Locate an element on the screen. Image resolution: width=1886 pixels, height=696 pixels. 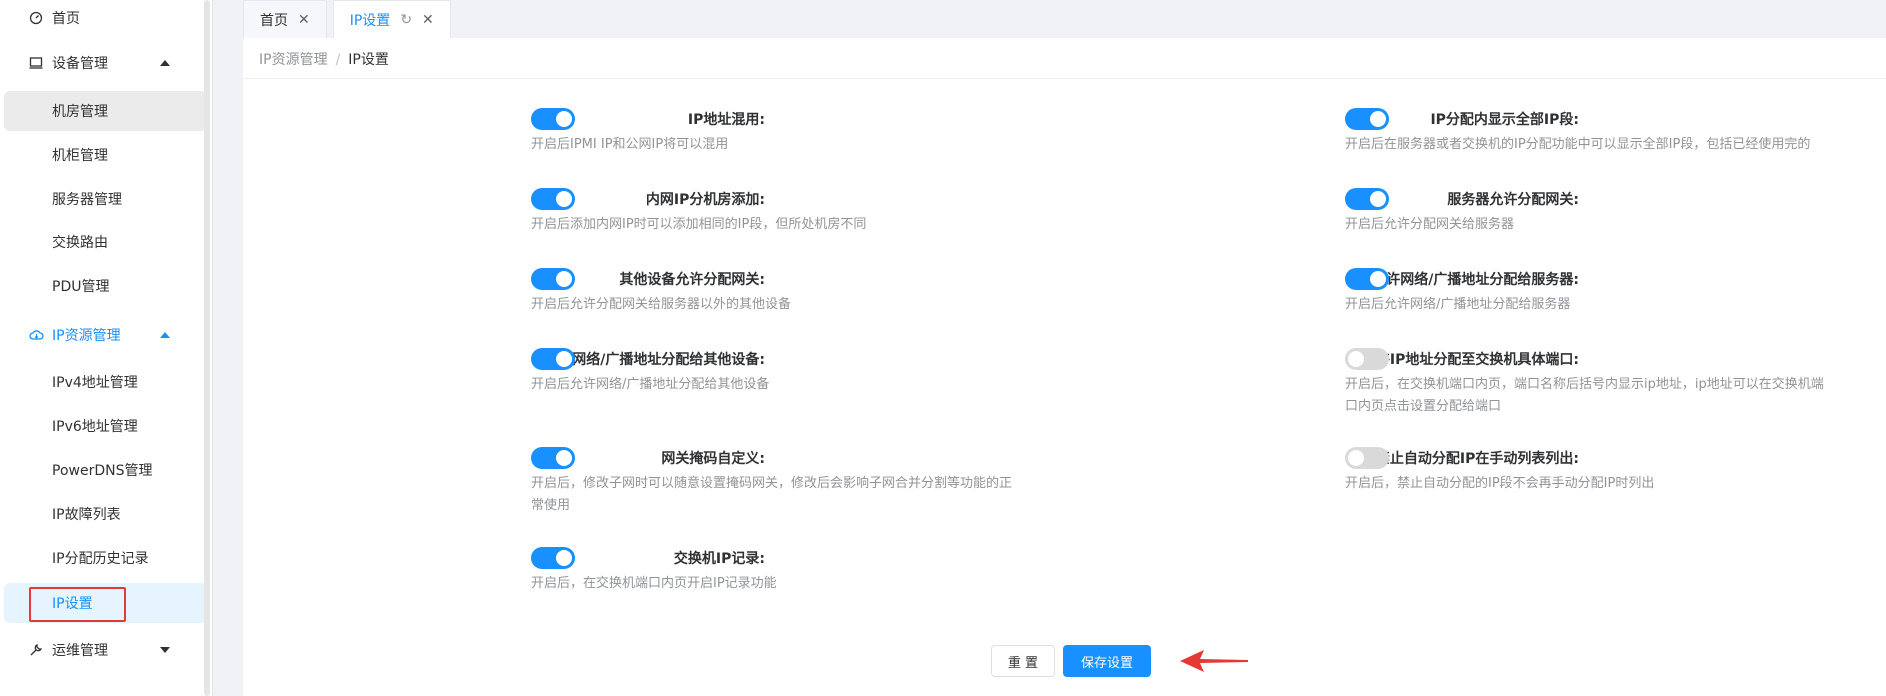
annotation-highlight-box is located at coordinates (77, 604).